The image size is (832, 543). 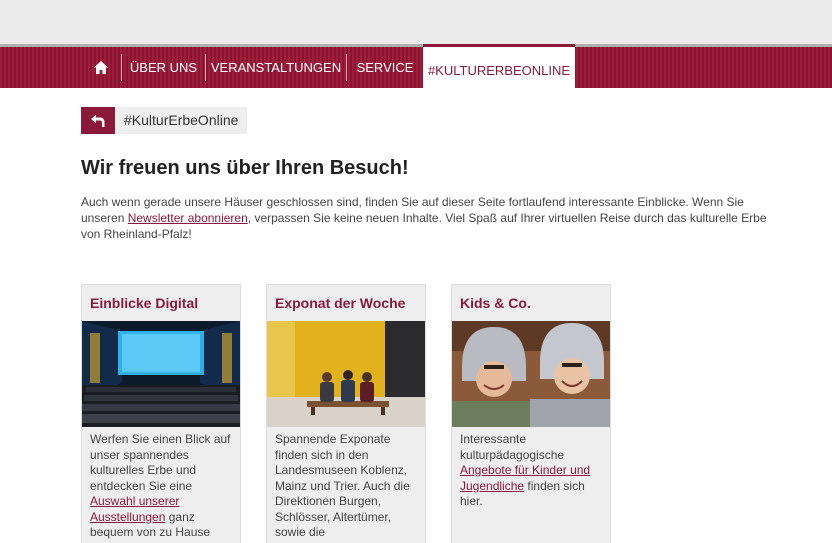 What do you see at coordinates (161, 374) in the screenshot?
I see `cinema-image` at bounding box center [161, 374].